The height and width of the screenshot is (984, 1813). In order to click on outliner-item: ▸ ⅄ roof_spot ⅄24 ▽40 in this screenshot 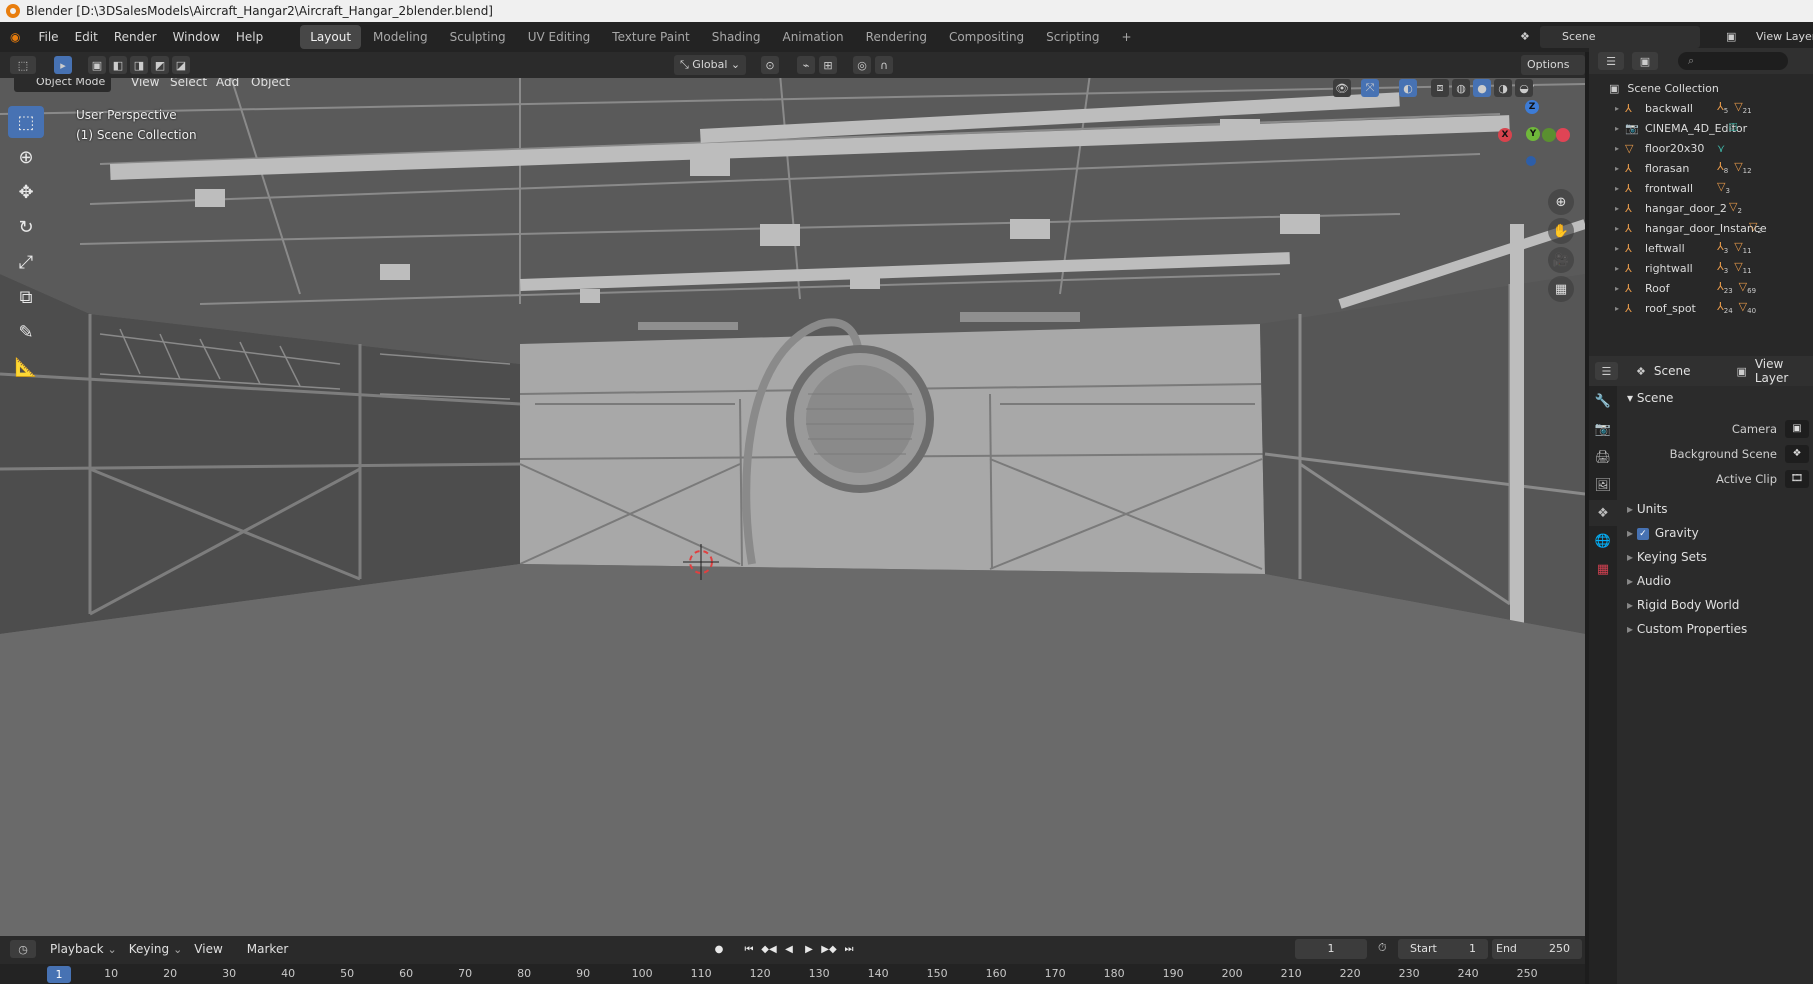, I will do `click(1701, 308)`.